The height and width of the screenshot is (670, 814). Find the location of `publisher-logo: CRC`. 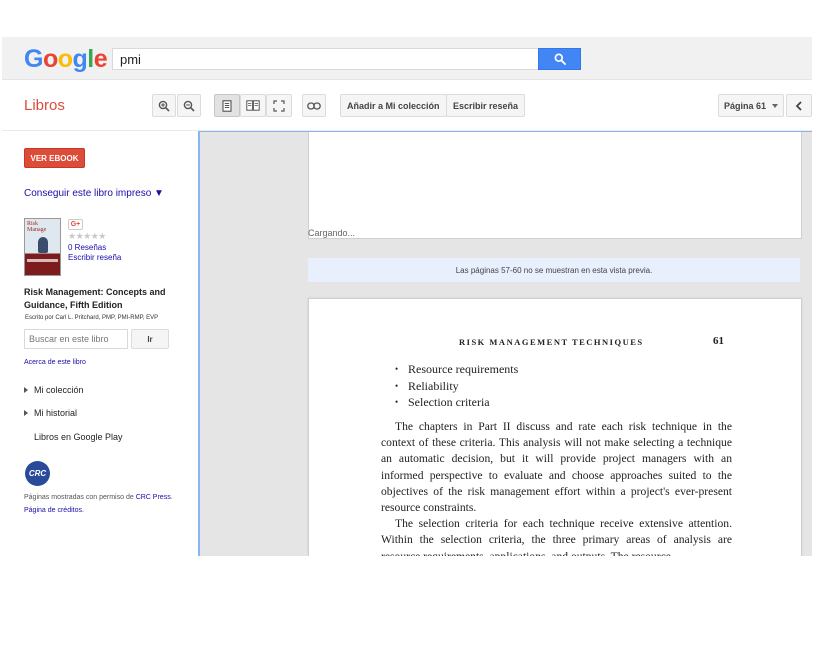

publisher-logo: CRC is located at coordinates (37, 473).